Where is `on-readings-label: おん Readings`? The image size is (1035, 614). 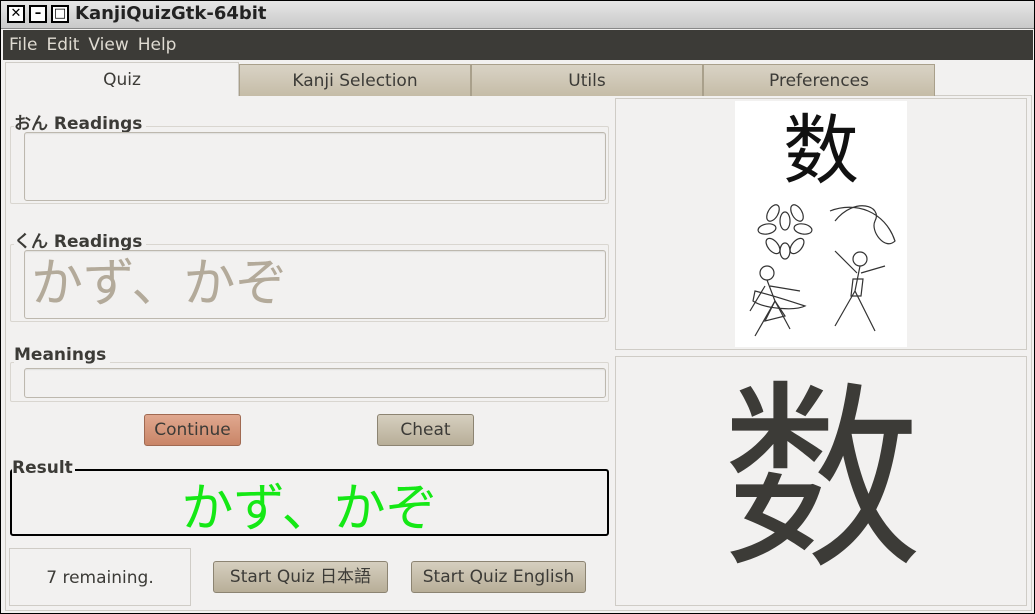 on-readings-label: おん Readings is located at coordinates (80, 121).